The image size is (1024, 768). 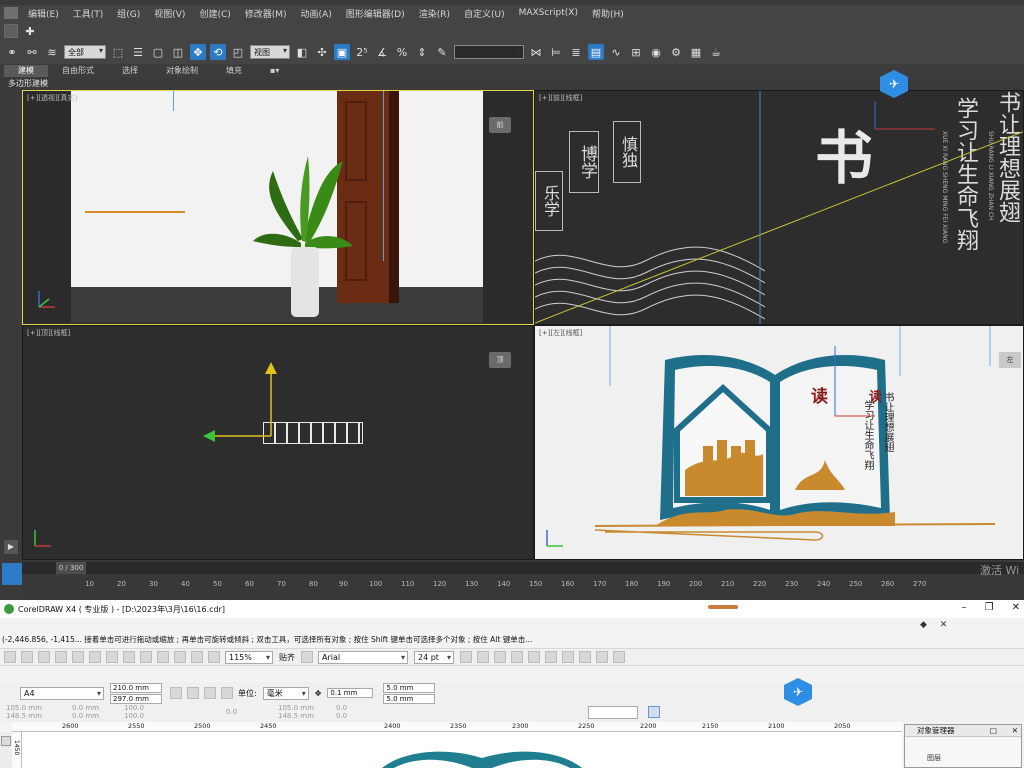 What do you see at coordinates (52, 52) in the screenshot?
I see `bind-spacewarp-icon: ≋` at bounding box center [52, 52].